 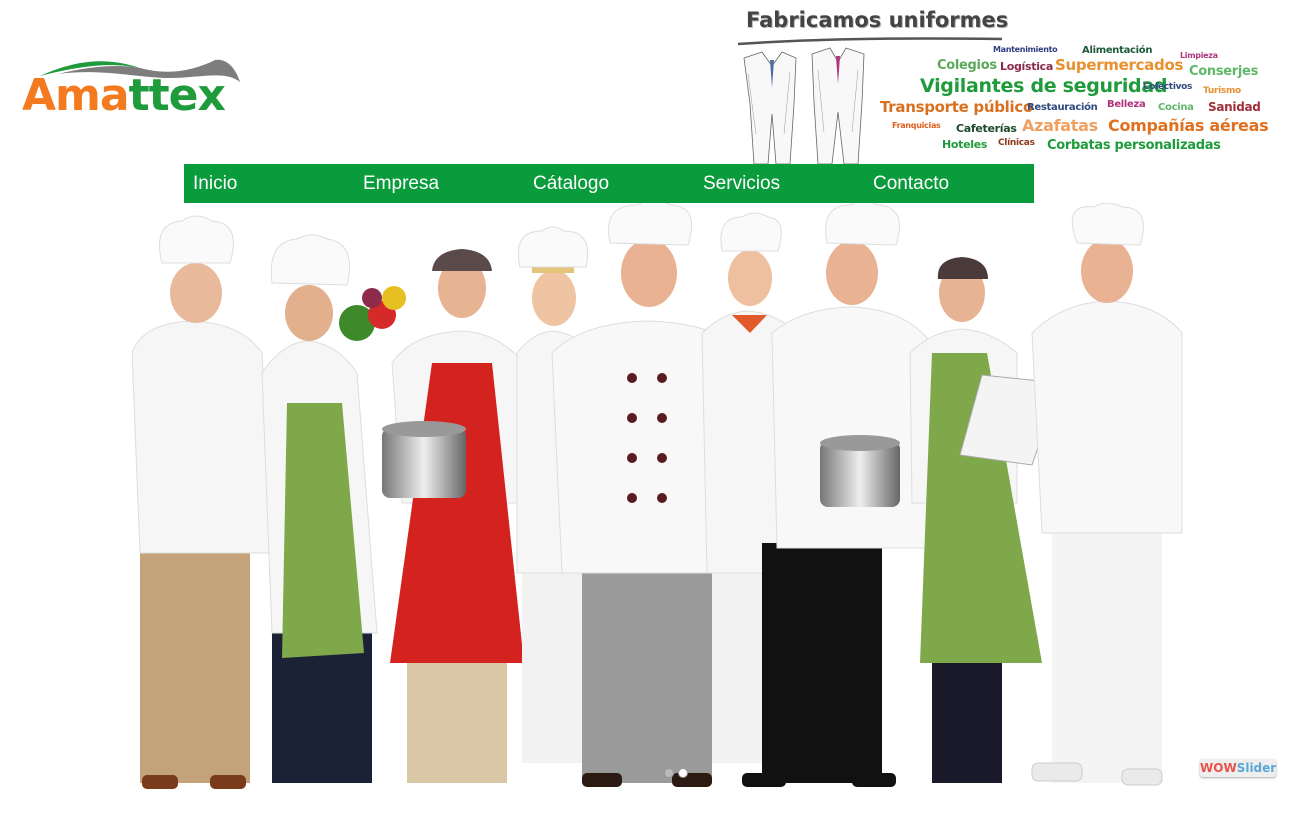 What do you see at coordinates (1025, 49) in the screenshot?
I see `tag-mantenimiento: Mantenimiento` at bounding box center [1025, 49].